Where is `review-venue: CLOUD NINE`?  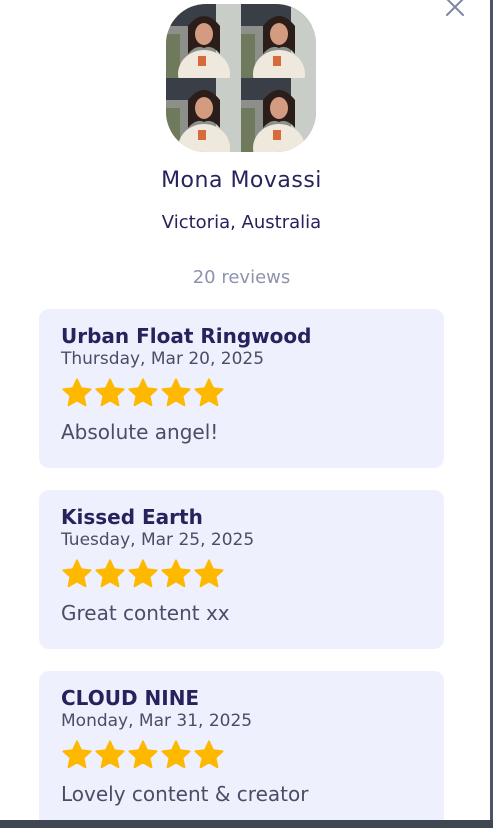 review-venue: CLOUD NINE is located at coordinates (130, 698).